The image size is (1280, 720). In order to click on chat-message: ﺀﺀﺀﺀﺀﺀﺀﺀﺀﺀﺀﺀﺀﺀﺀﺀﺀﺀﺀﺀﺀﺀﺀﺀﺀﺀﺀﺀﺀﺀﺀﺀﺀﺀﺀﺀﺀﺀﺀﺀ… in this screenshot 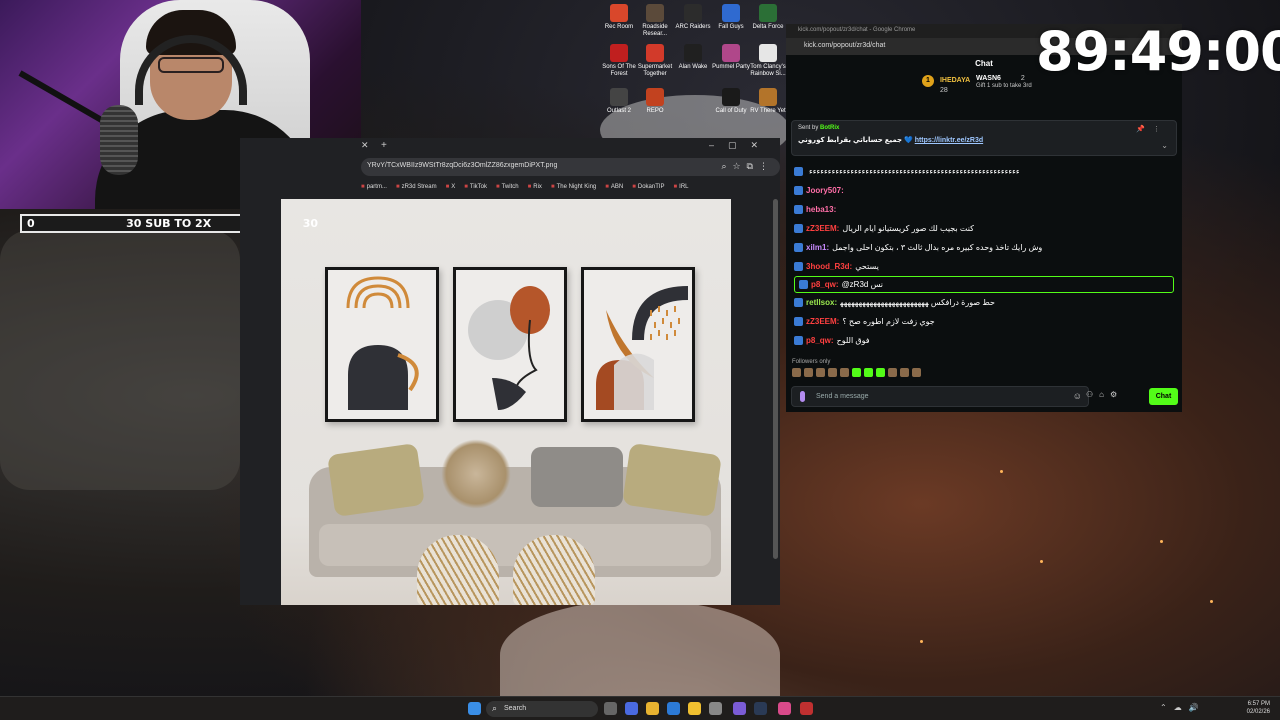, I will do `click(984, 171)`.